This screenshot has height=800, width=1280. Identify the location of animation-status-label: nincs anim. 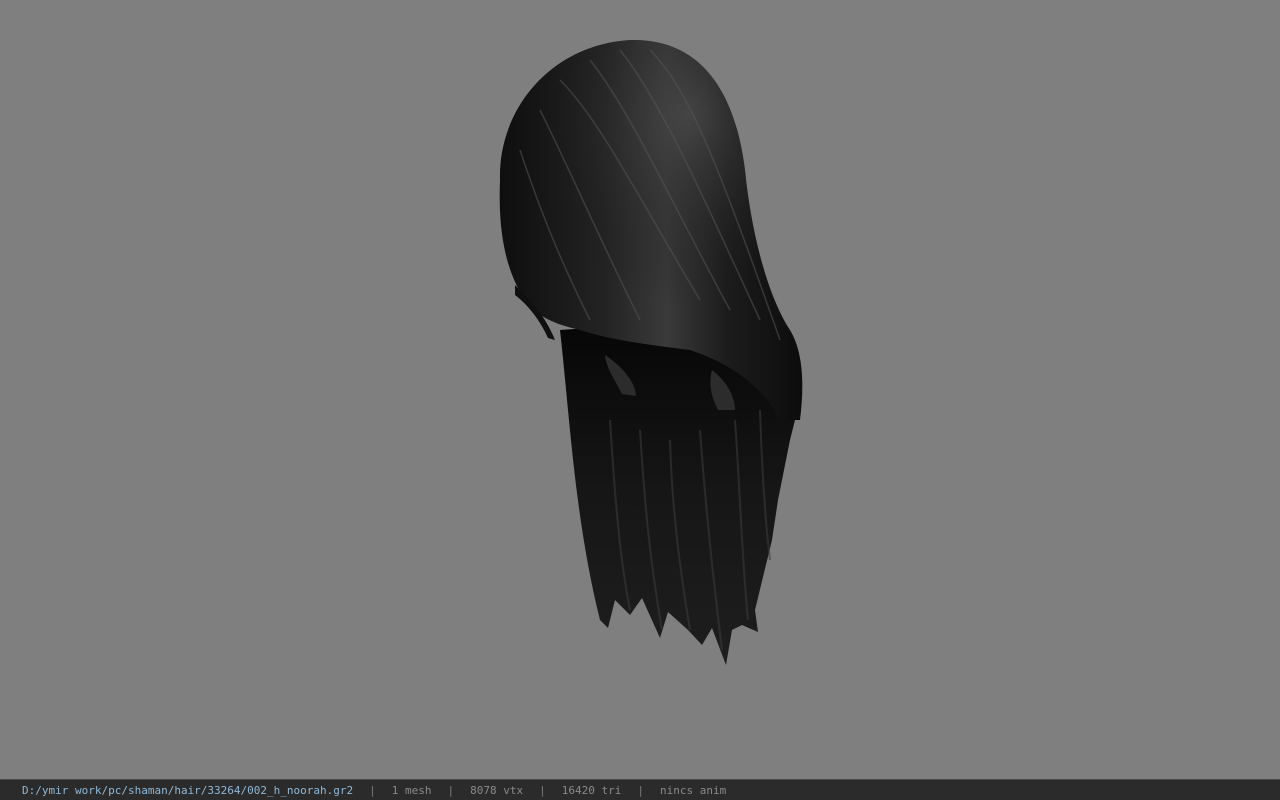
(693, 790).